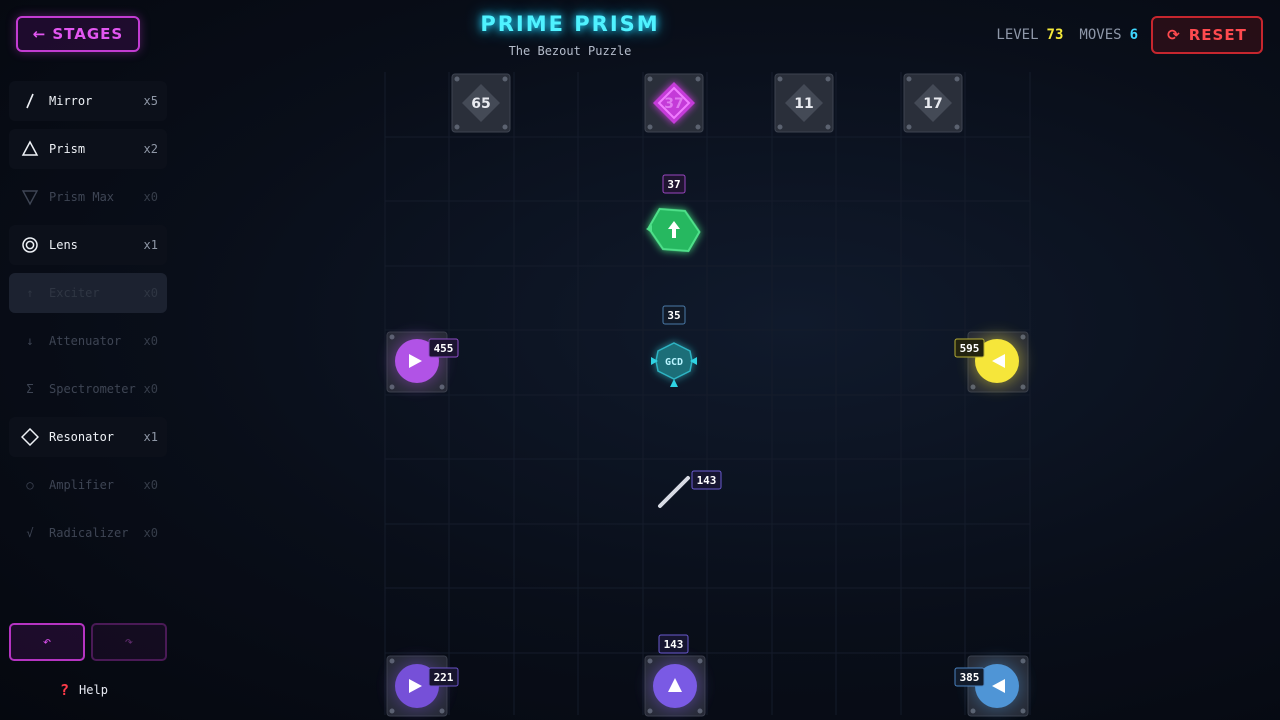  I want to click on svg-text: 455, so click(444, 348).